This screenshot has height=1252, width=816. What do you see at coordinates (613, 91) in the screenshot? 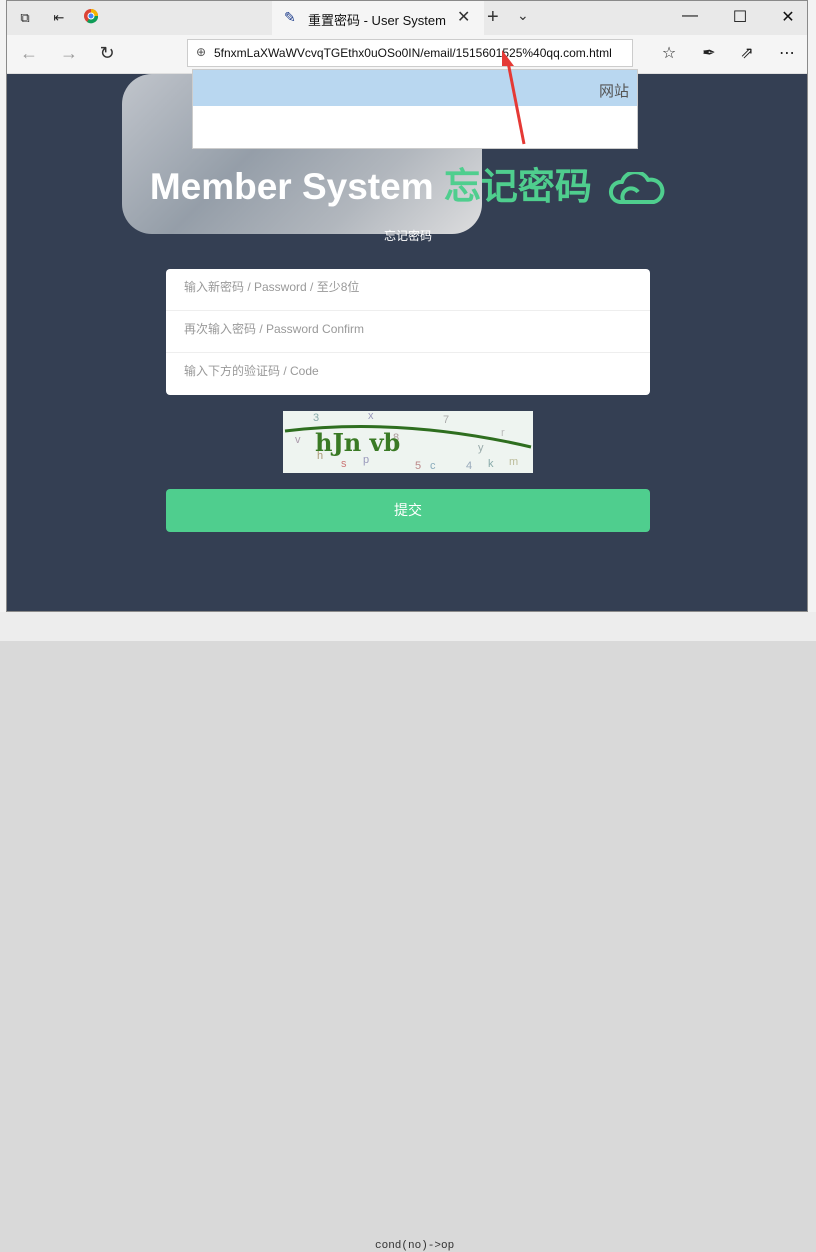
I see `suggestion-label: 网站` at bounding box center [613, 91].